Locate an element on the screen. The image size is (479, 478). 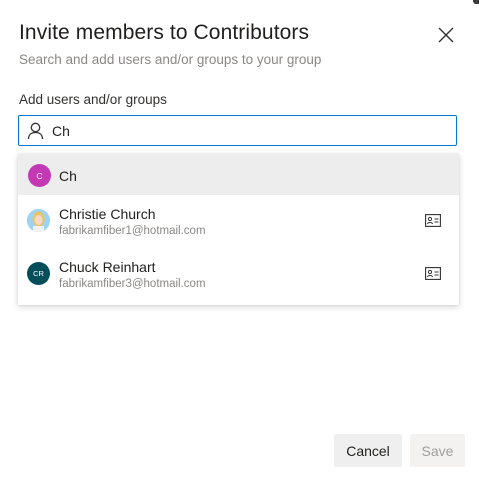
close-button is located at coordinates (446, 35).